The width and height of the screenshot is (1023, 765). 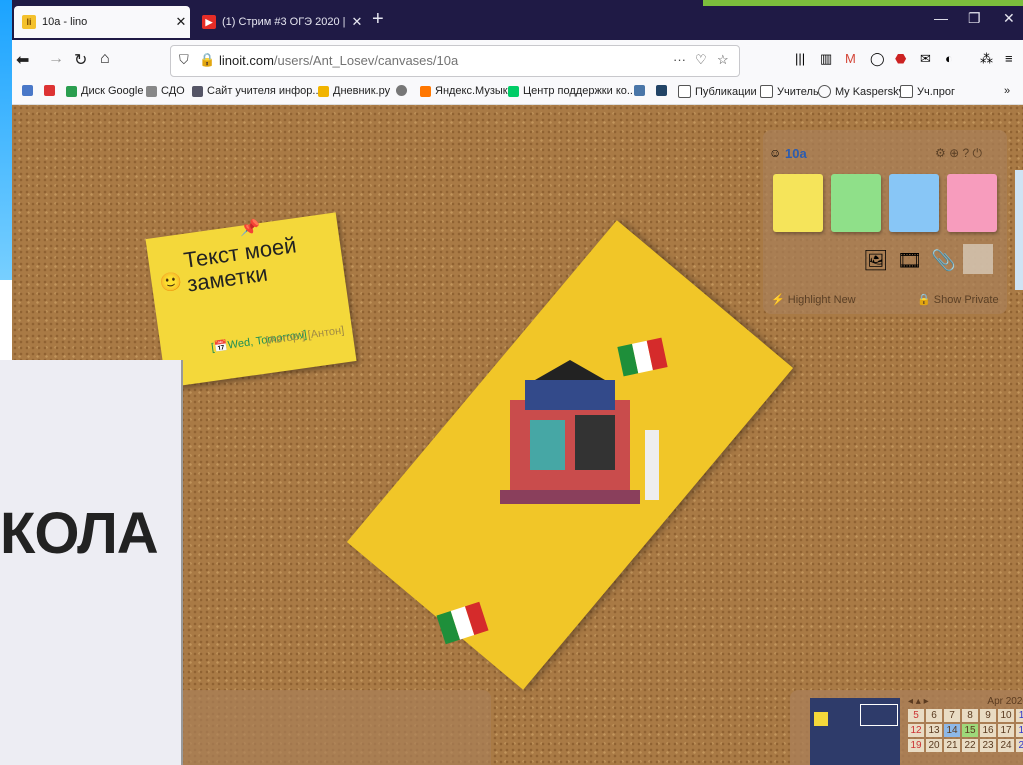 I want to click on tab-lino: li 10a - lino ✕, so click(x=102, y=22).